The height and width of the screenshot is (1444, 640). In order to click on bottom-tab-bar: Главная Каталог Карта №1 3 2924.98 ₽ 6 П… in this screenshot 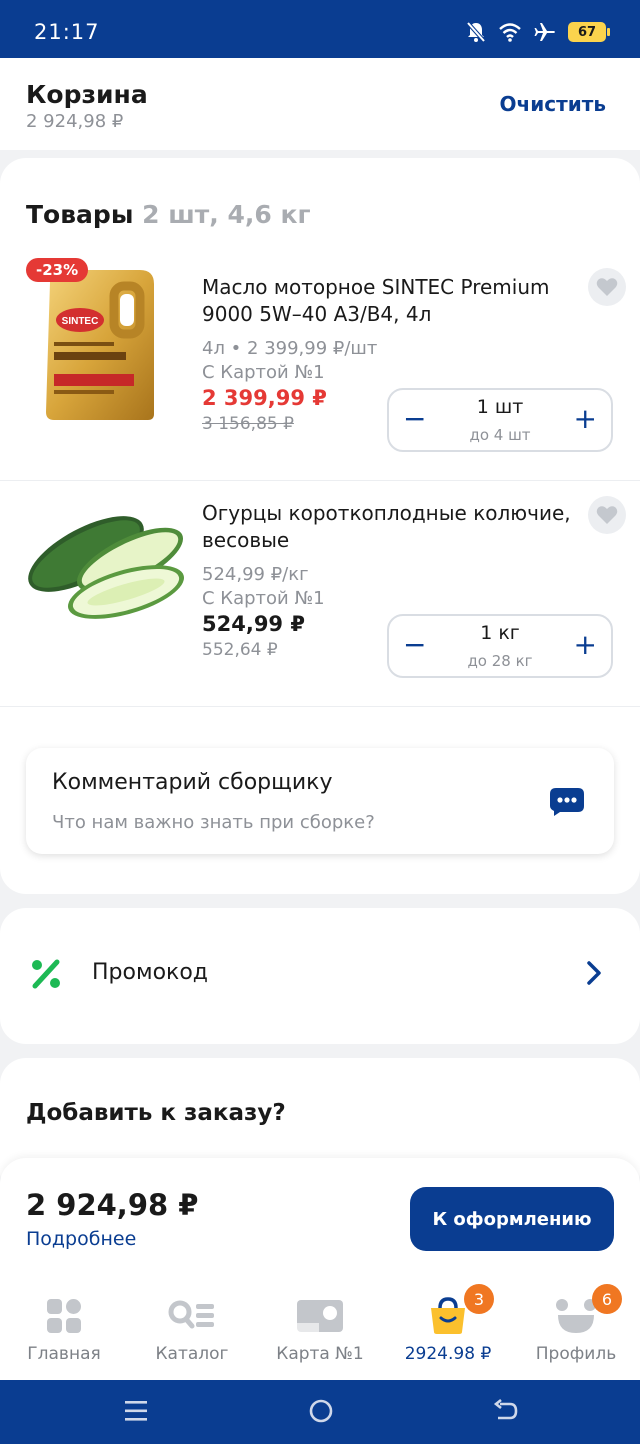, I will do `click(320, 1329)`.